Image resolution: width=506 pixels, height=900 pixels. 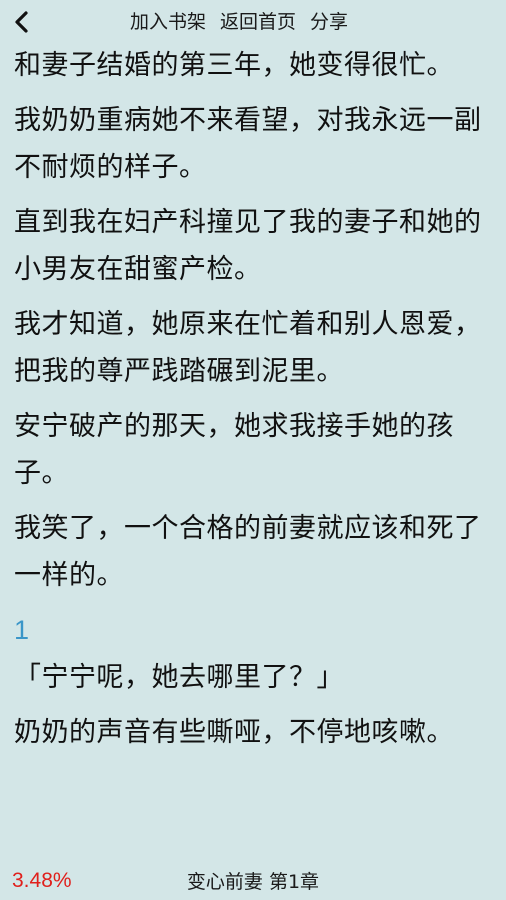 I want to click on paragraph: 「宁宁呢，她去哪里了？」, so click(x=179, y=677).